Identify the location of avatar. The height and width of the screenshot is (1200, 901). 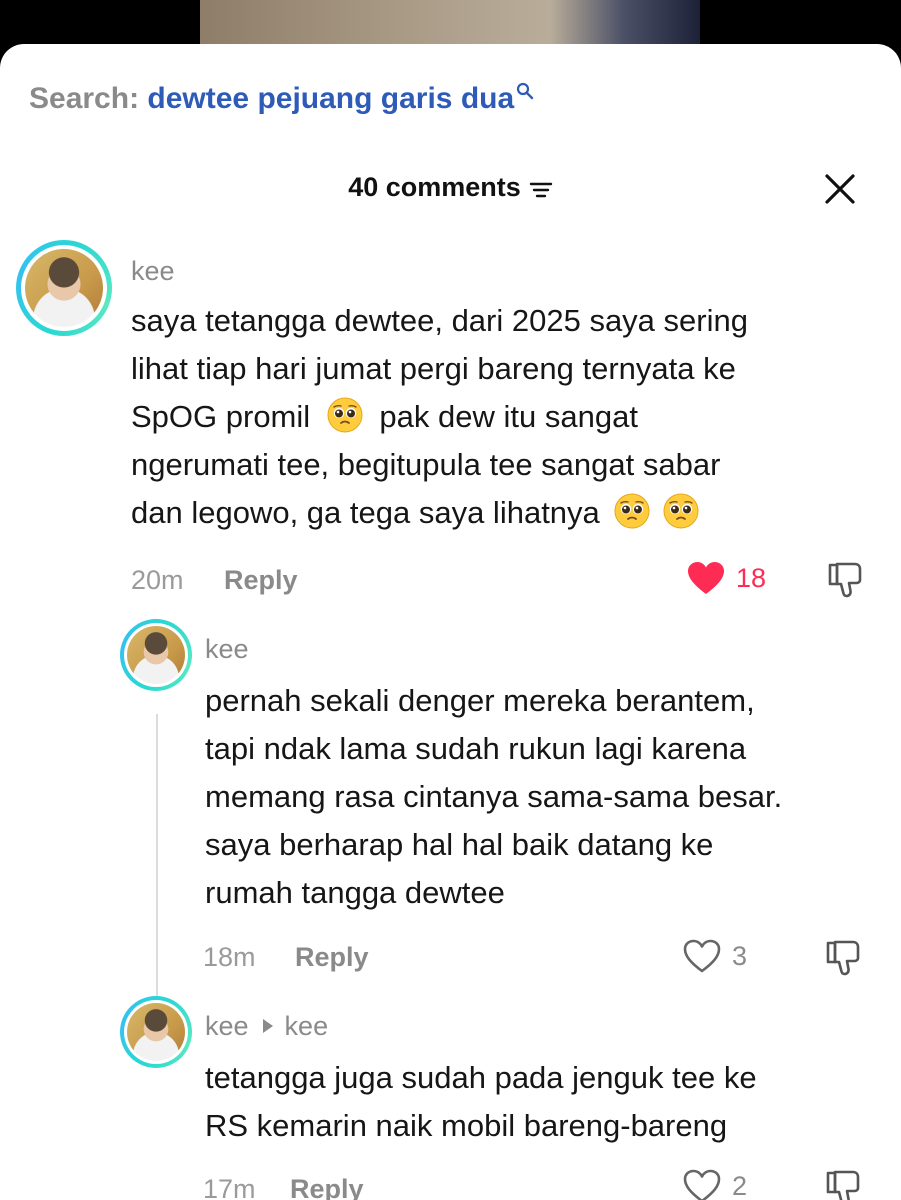
(156, 1032).